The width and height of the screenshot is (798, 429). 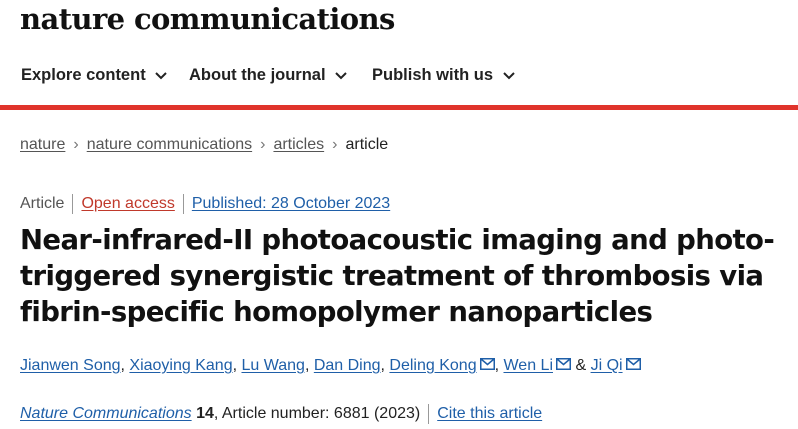 What do you see at coordinates (180, 365) in the screenshot?
I see `author-link: Xiaoying Kang` at bounding box center [180, 365].